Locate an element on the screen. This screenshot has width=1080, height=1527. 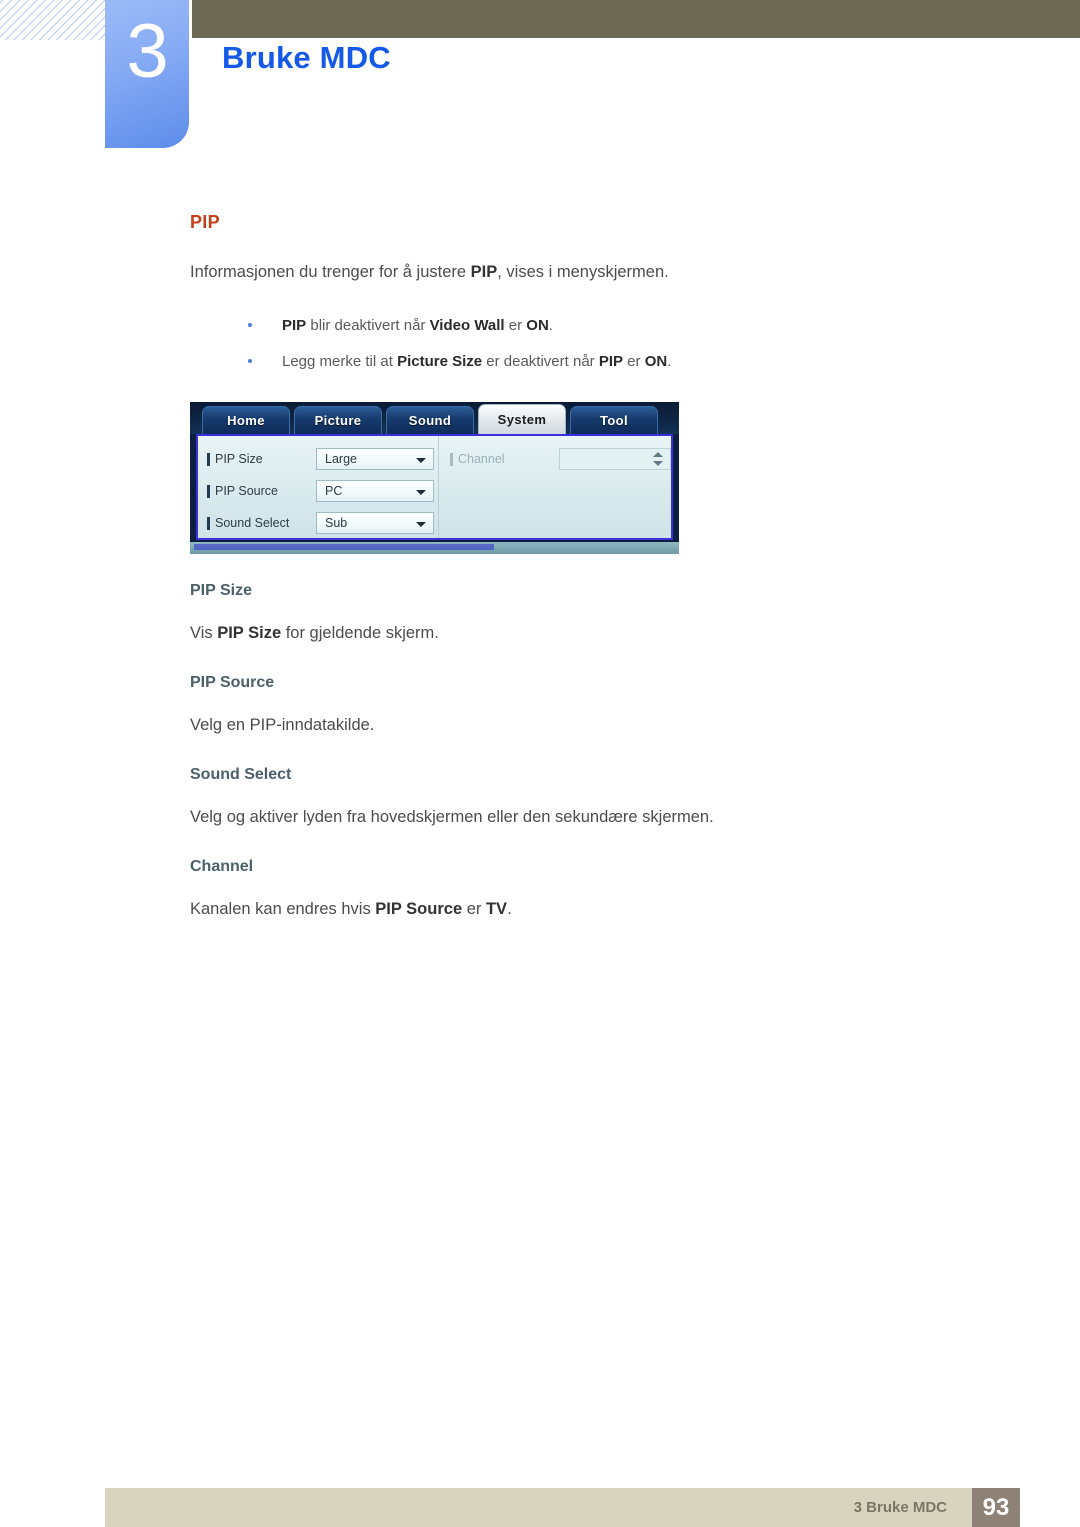
sub0-text-1: Vis is located at coordinates (204, 632).